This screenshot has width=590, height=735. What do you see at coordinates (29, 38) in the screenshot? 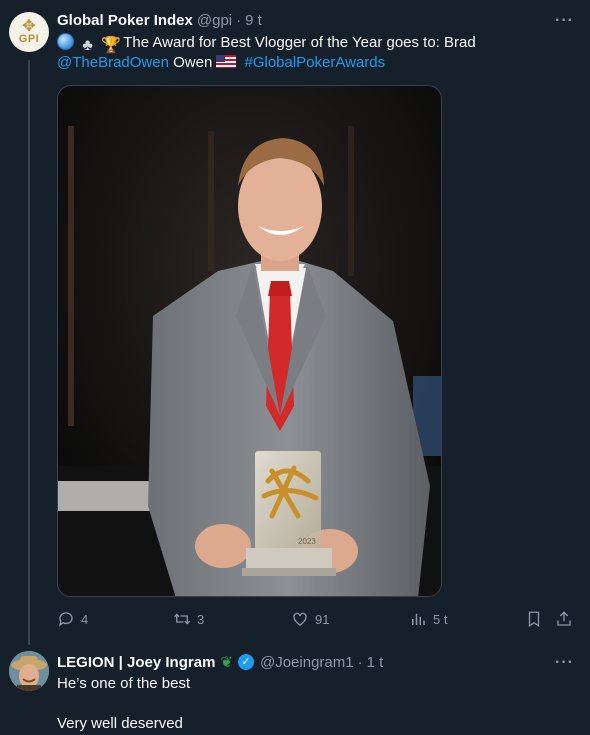
I see `avatar-label: GPI` at bounding box center [29, 38].